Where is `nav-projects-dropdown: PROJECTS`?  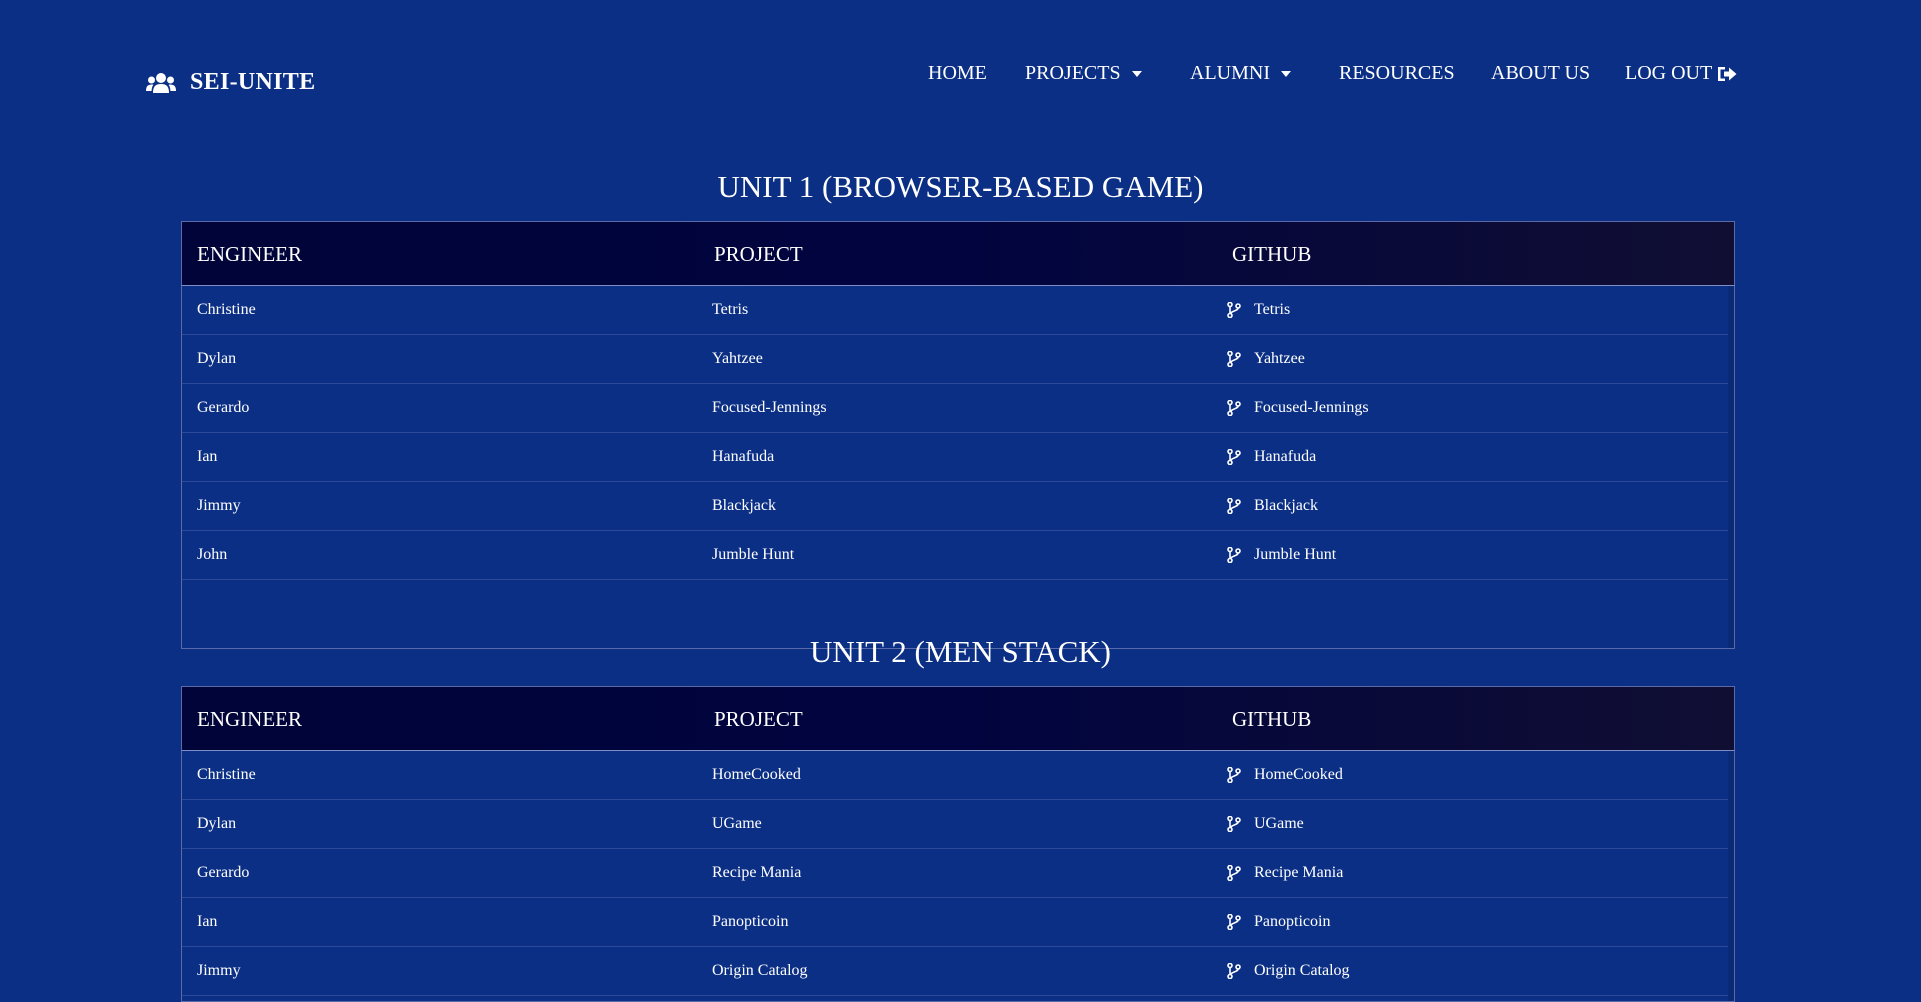 nav-projects-dropdown: PROJECTS is located at coordinates (1083, 73).